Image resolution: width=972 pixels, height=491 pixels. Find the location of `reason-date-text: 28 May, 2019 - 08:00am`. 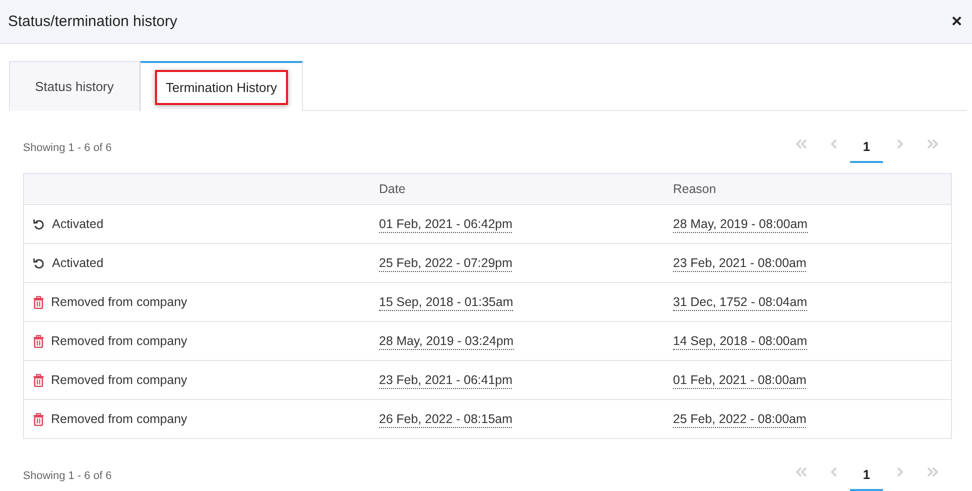

reason-date-text: 28 May, 2019 - 08:00am is located at coordinates (740, 225).